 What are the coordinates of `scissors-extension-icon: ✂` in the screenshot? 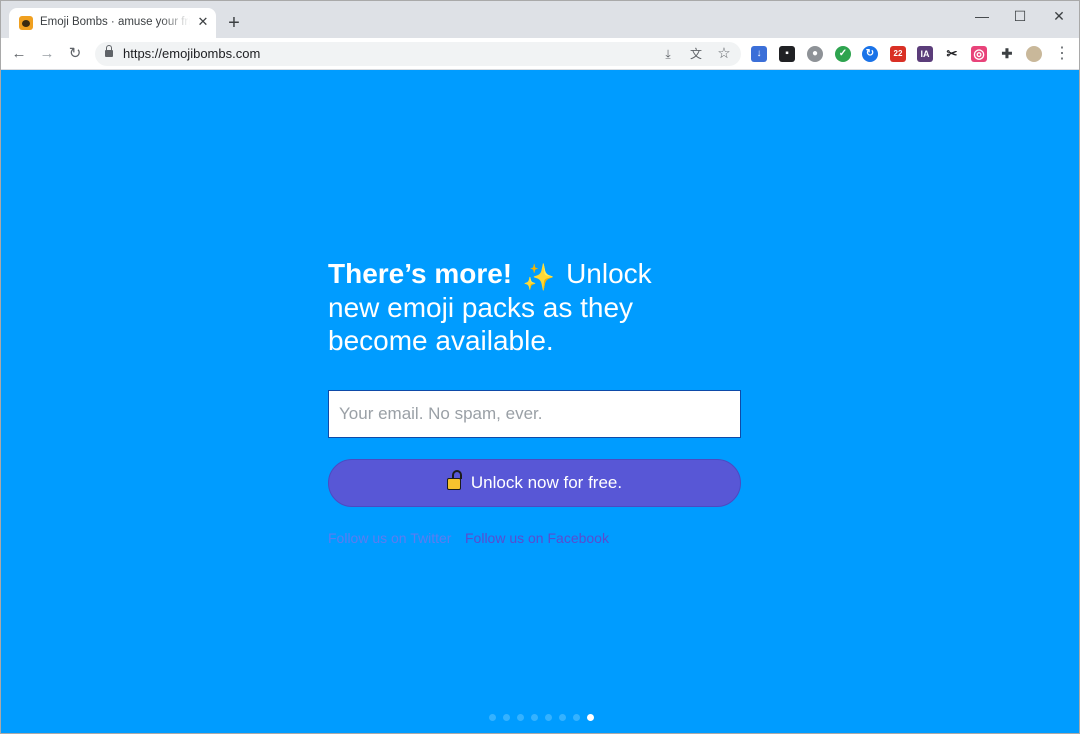 It's located at (952, 54).